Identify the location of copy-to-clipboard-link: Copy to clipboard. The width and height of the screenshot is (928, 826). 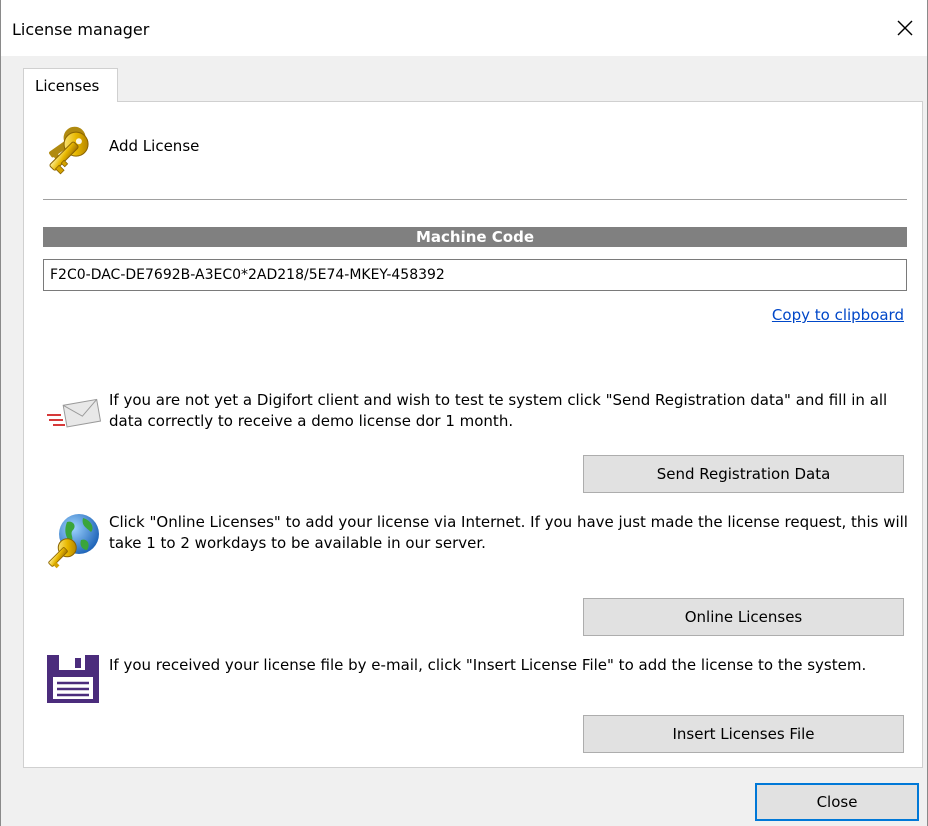
(838, 315).